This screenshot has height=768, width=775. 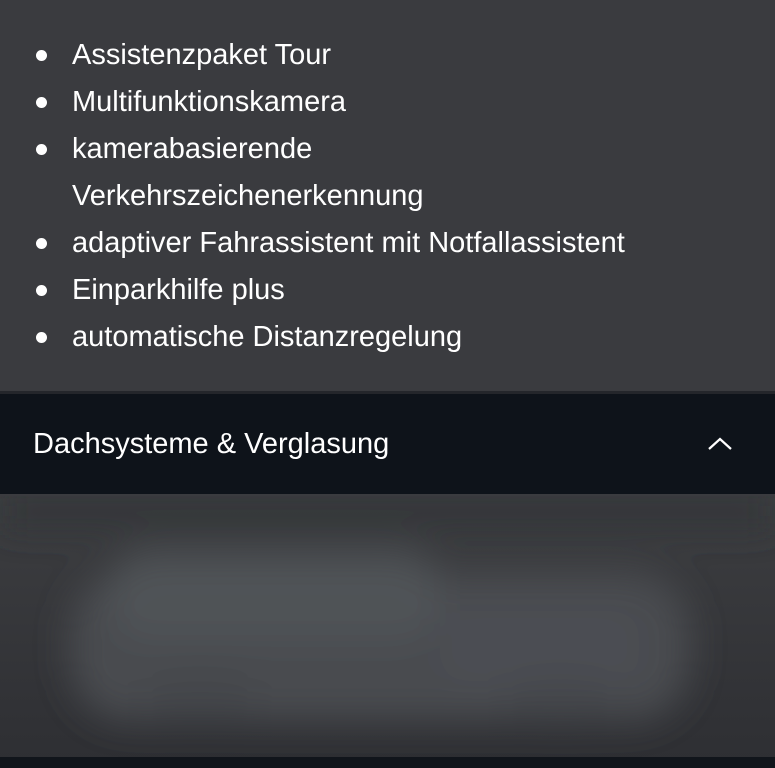 I want to click on feature-text: Multifunktionskamera, so click(x=209, y=102).